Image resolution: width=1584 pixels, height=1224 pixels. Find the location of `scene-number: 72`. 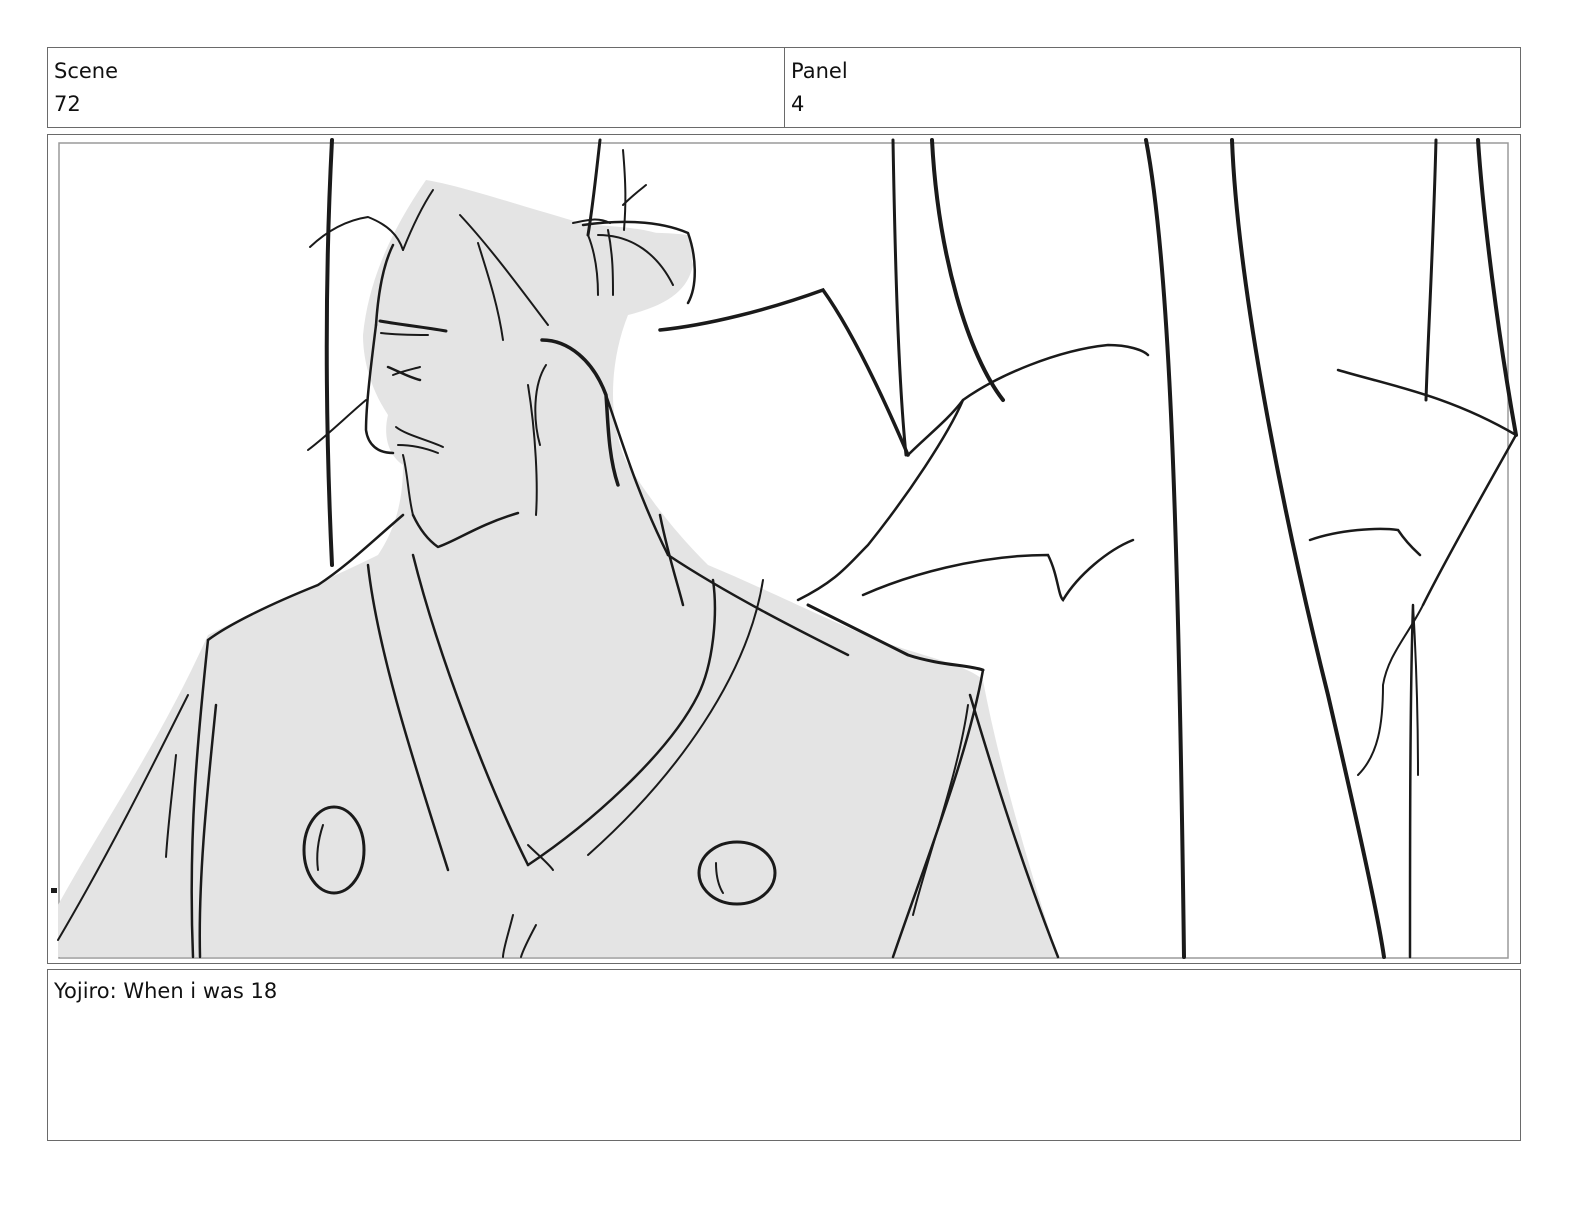

scene-number: 72 is located at coordinates (67, 104).